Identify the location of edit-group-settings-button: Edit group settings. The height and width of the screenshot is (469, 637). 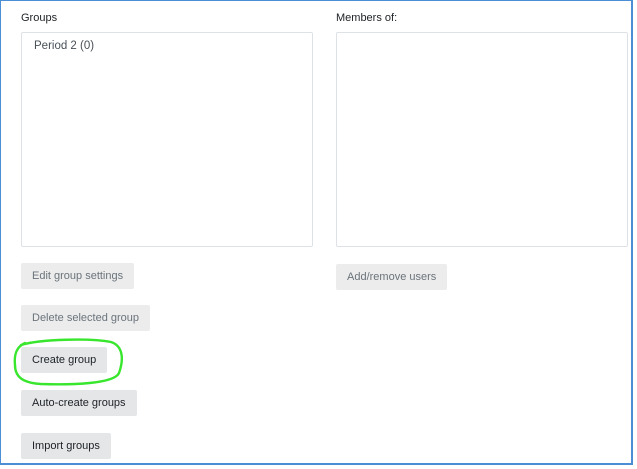
(78, 276).